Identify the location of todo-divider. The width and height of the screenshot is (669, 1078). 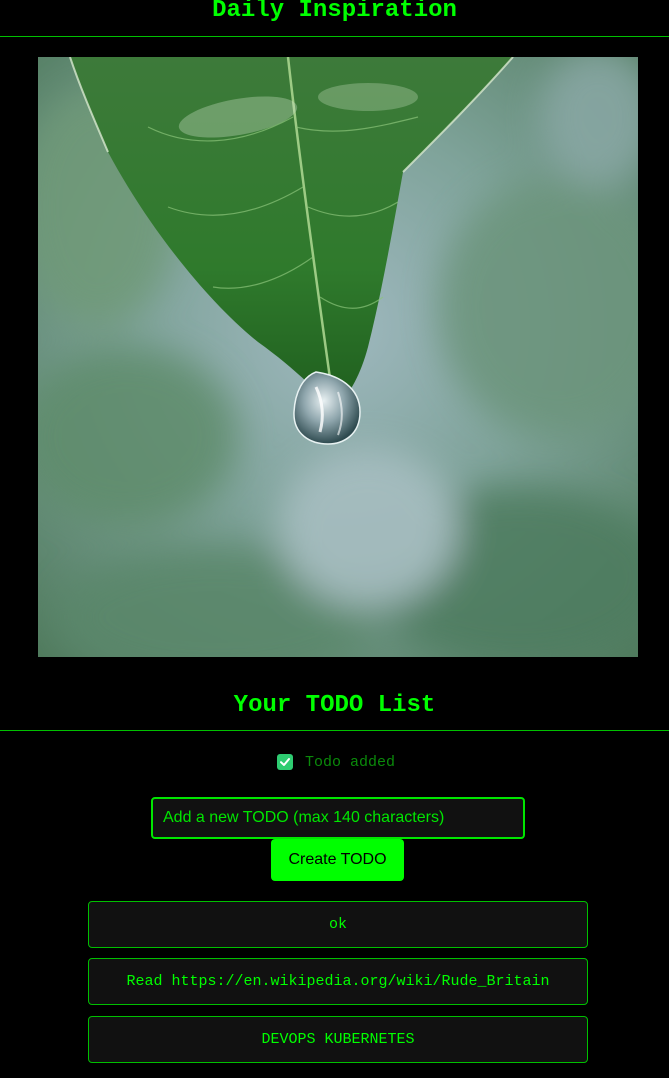
(334, 730).